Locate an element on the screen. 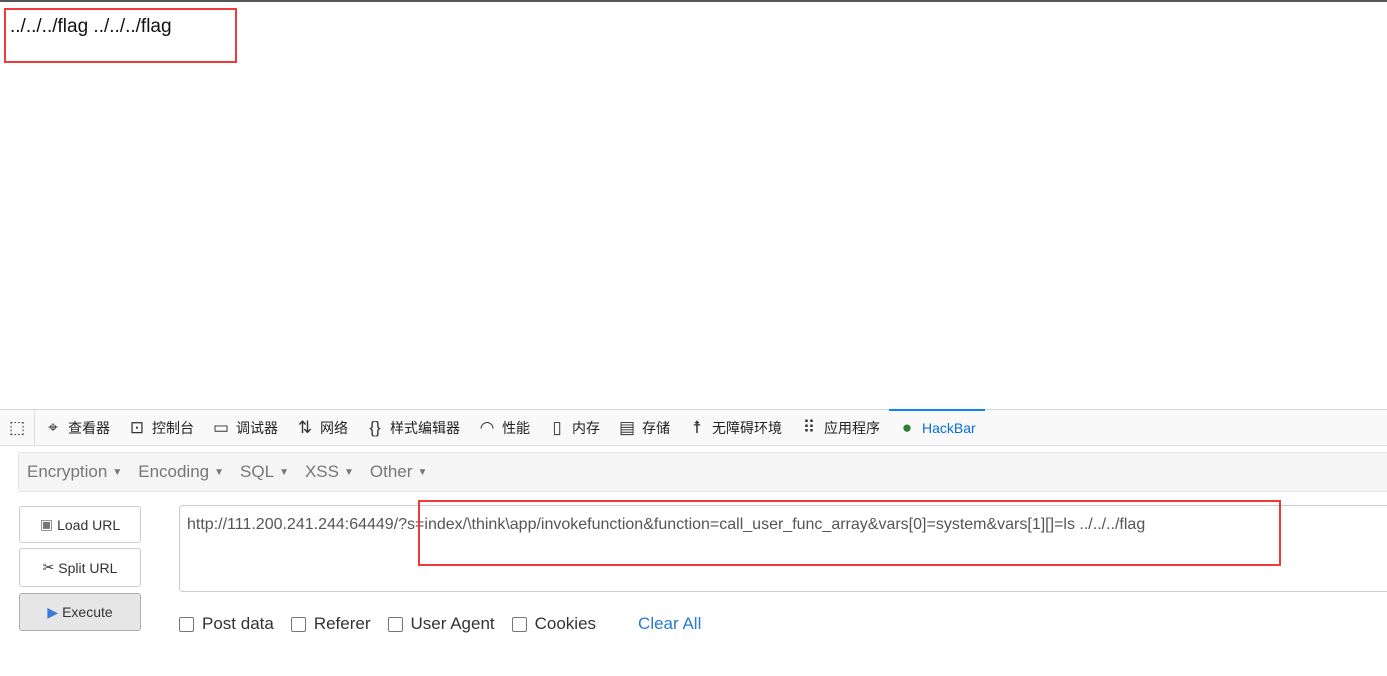 This screenshot has width=1387, height=676. option-label: Referer is located at coordinates (342, 623).